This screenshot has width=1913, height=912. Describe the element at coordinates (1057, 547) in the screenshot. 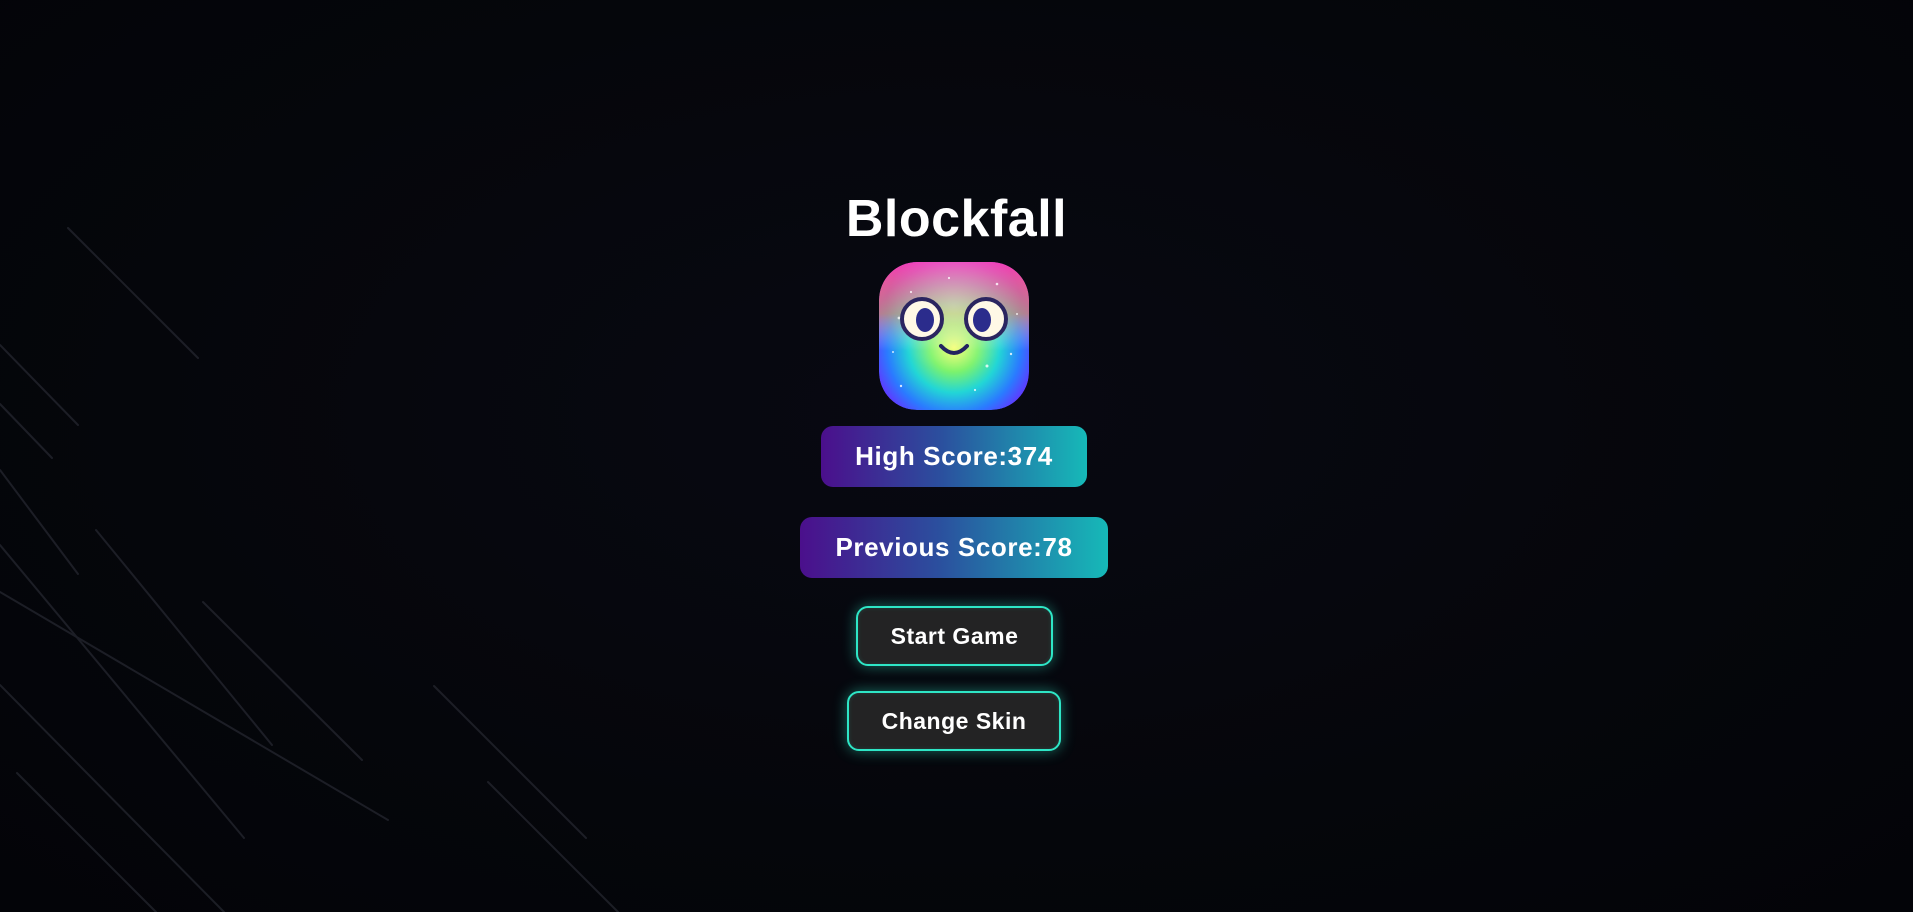

I see `previous-score-value: 78` at that location.